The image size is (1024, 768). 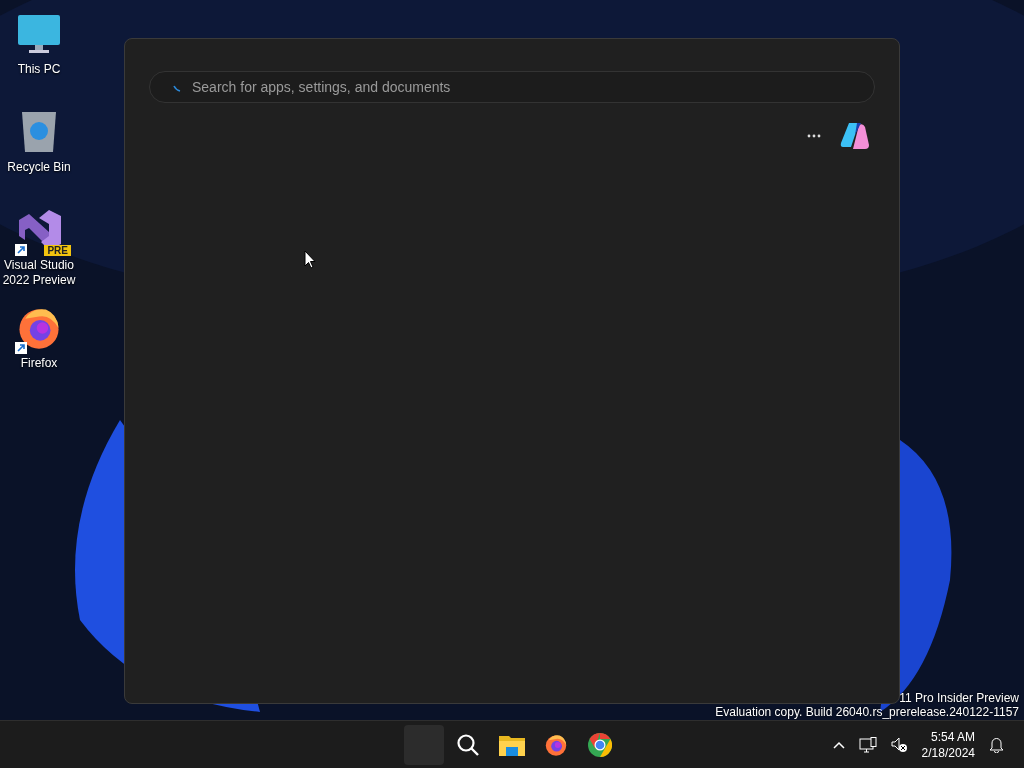 What do you see at coordinates (39, 363) in the screenshot?
I see `desktop-icon-label: Firefox` at bounding box center [39, 363].